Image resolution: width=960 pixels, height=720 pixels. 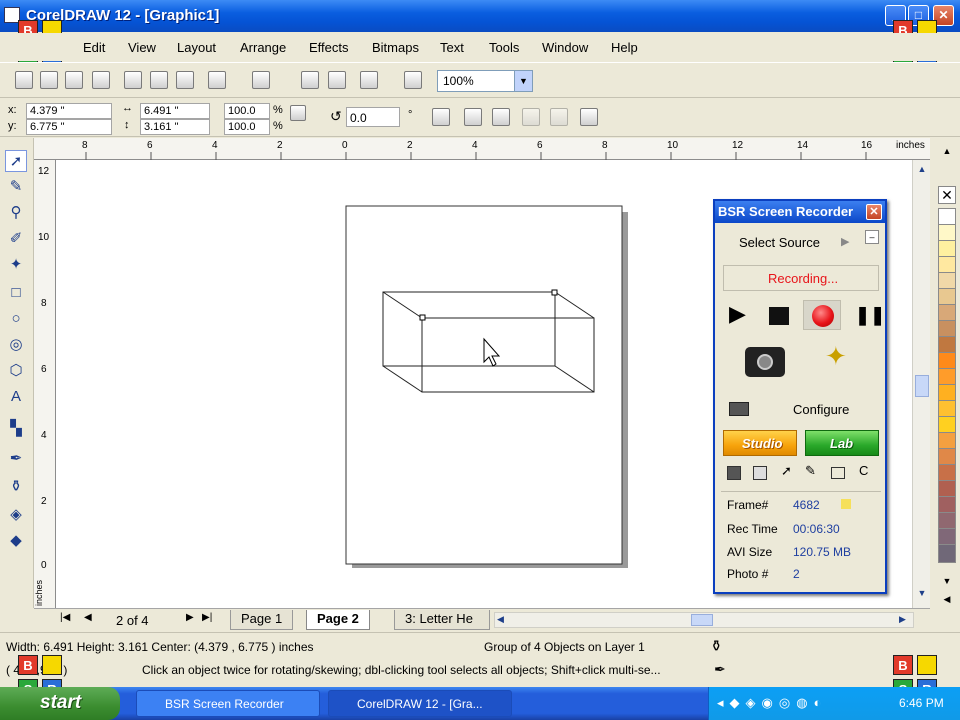 What do you see at coordinates (559, 117) in the screenshot?
I see `break-apart-icon` at bounding box center [559, 117].